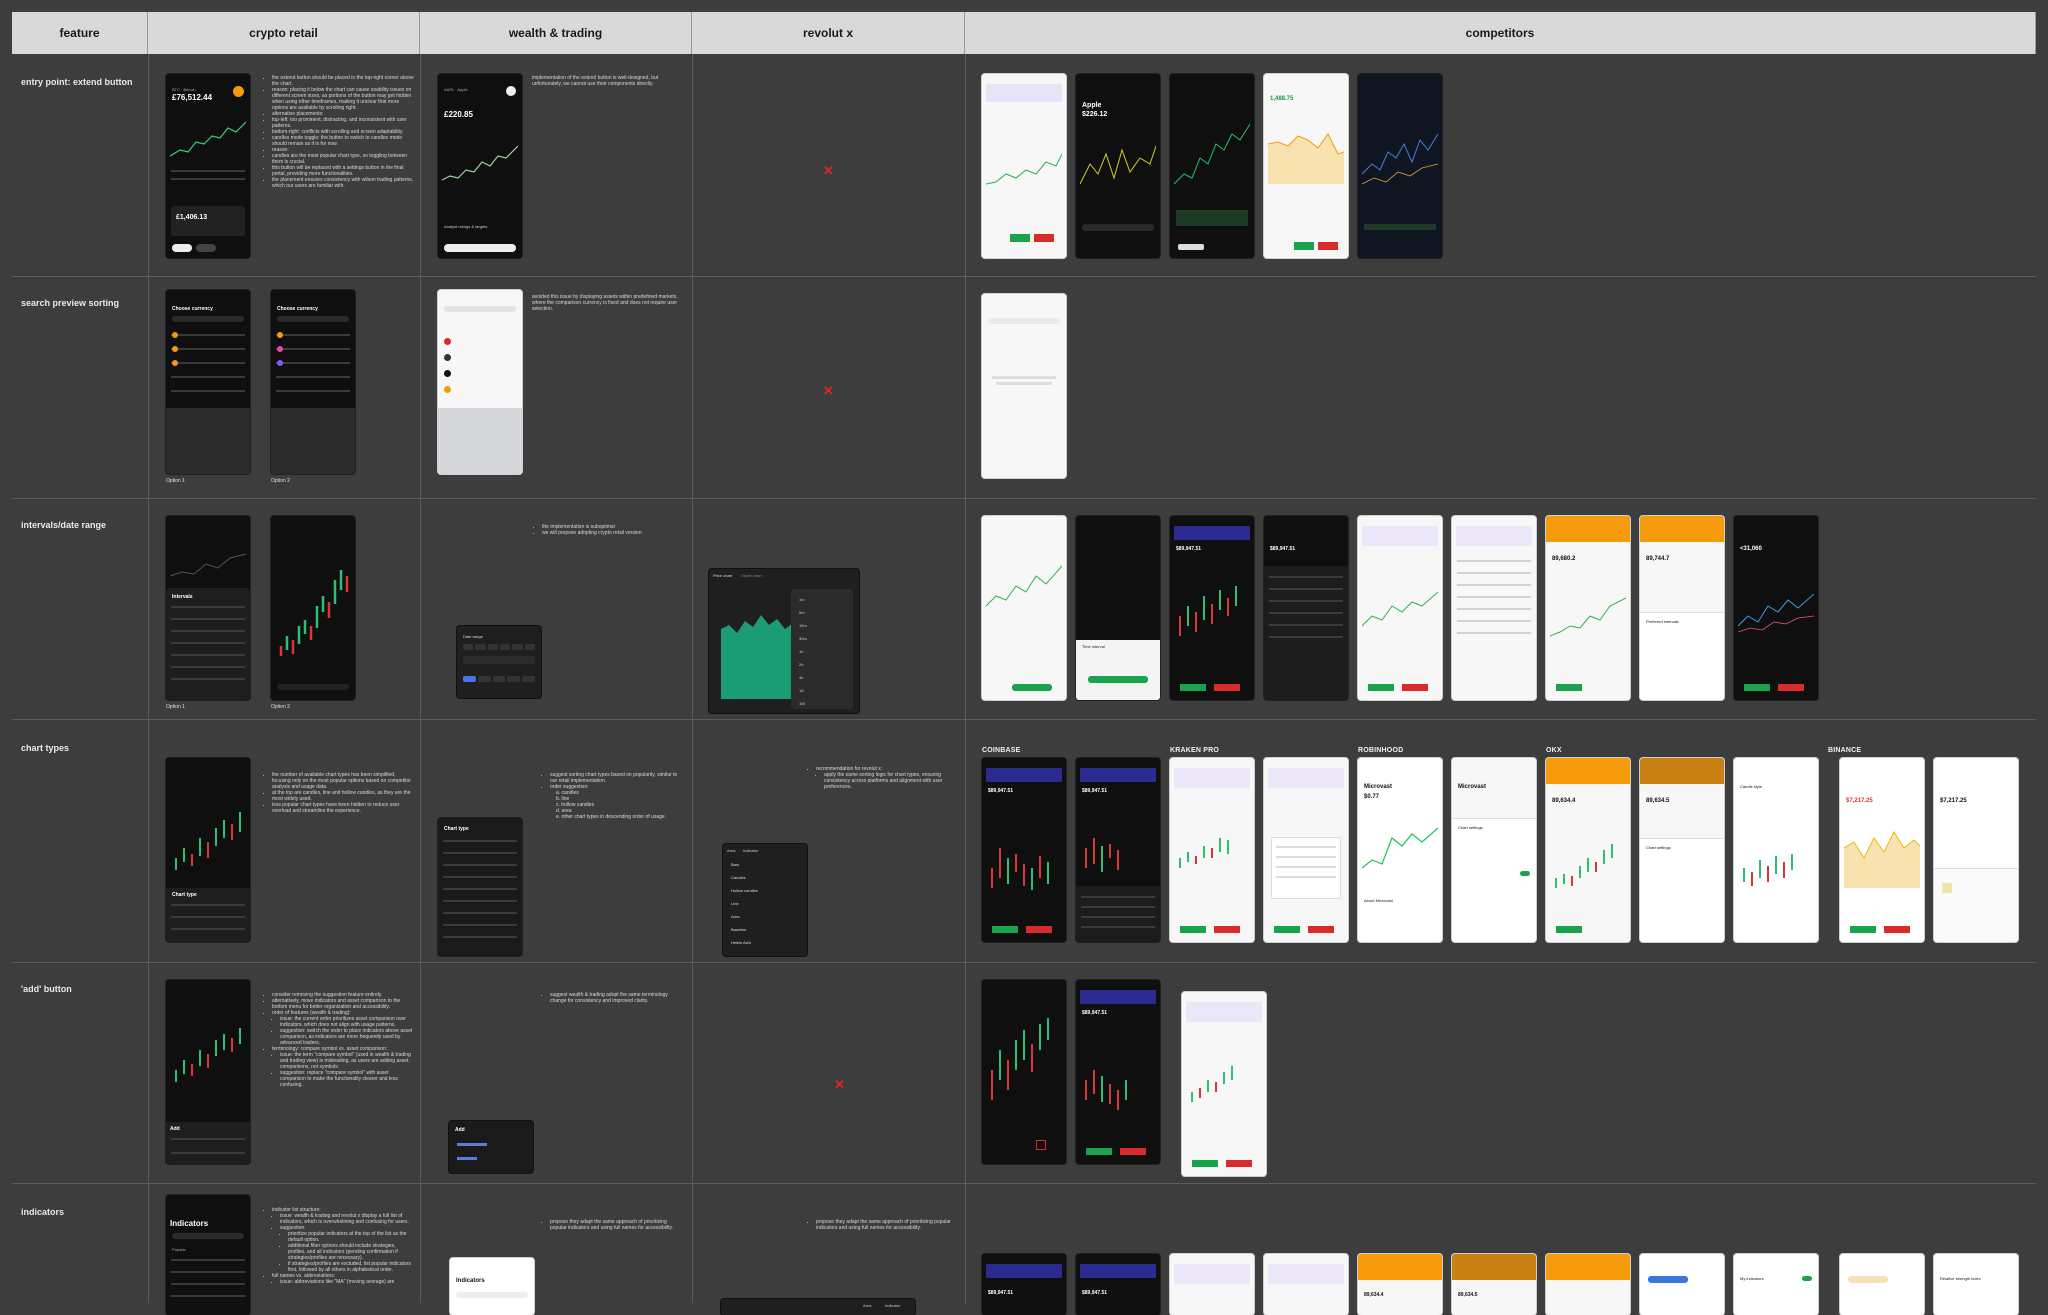 The height and width of the screenshot is (1315, 2048). What do you see at coordinates (828, 33) in the screenshot?
I see `header-revolut-x: revolut x` at bounding box center [828, 33].